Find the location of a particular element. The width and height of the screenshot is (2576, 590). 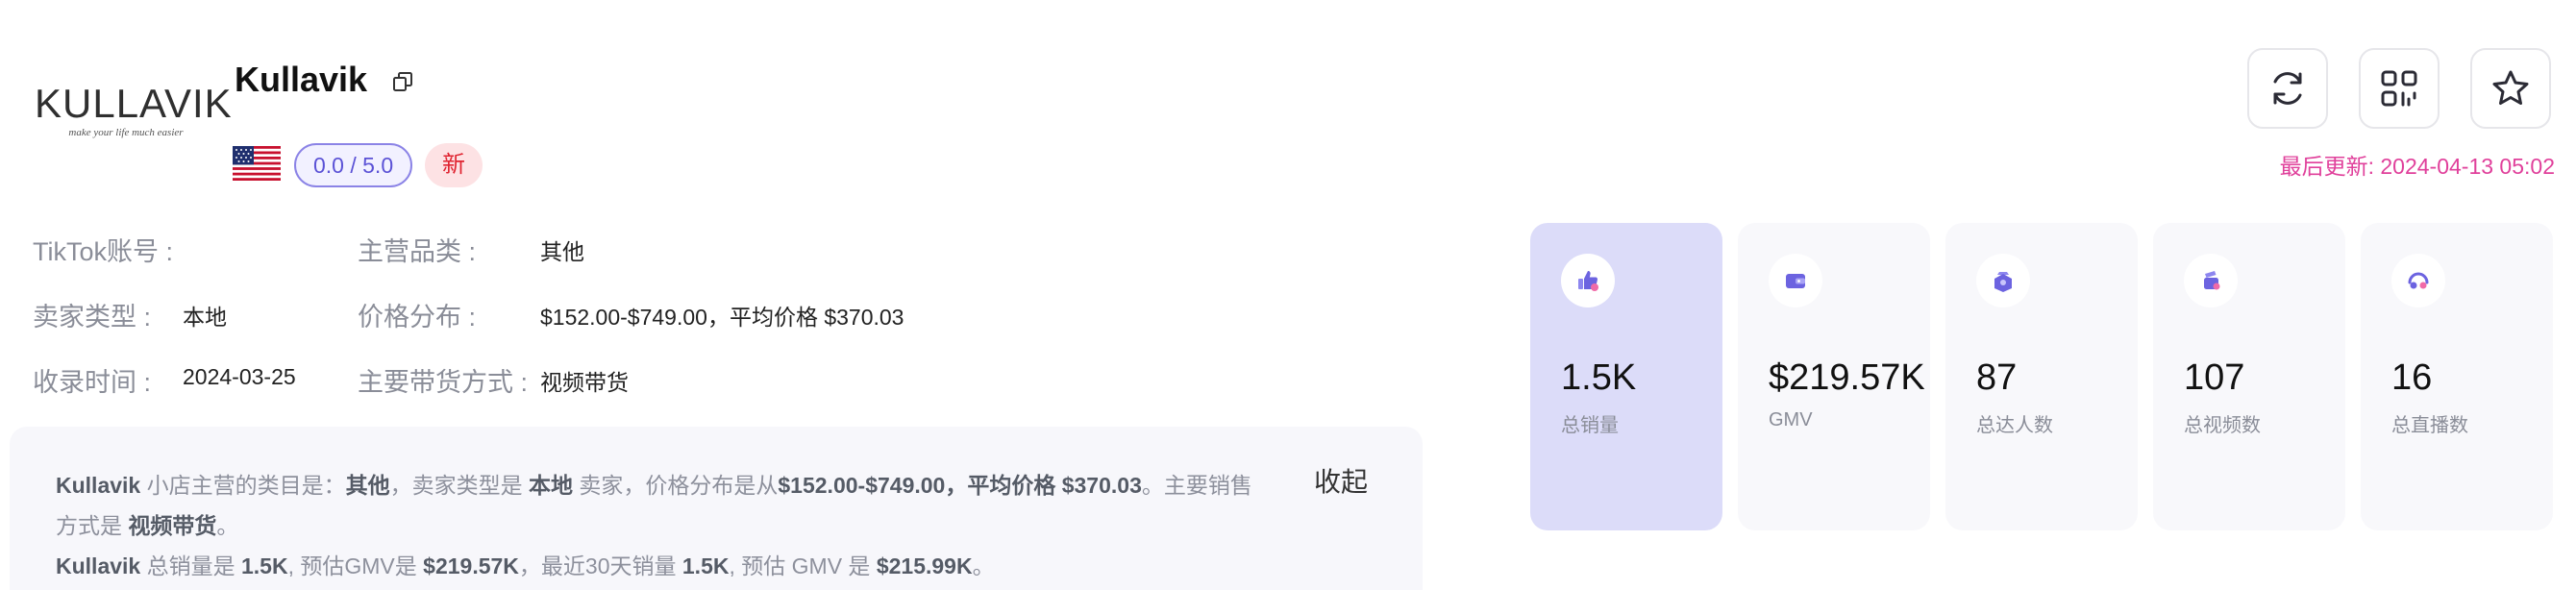

stat-value: $219.57K is located at coordinates (1847, 377).